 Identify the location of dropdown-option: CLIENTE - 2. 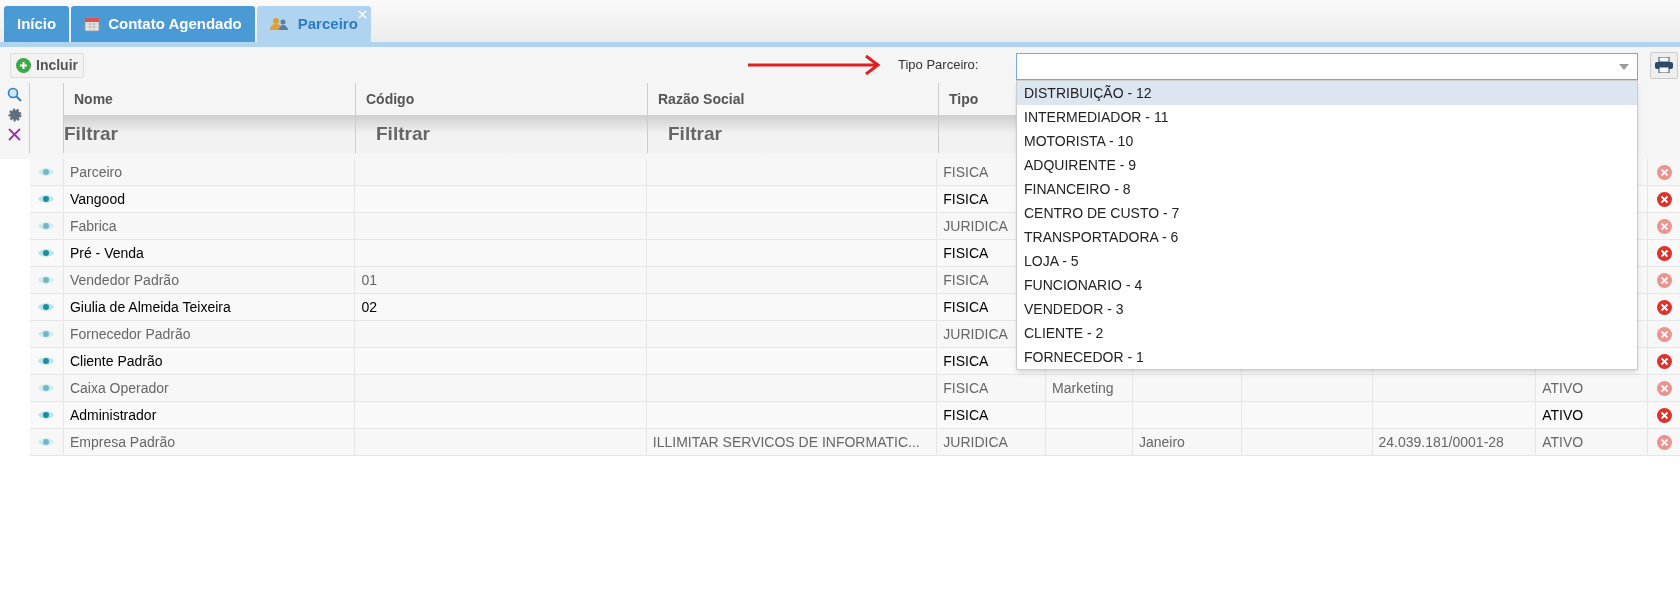
(1327, 333).